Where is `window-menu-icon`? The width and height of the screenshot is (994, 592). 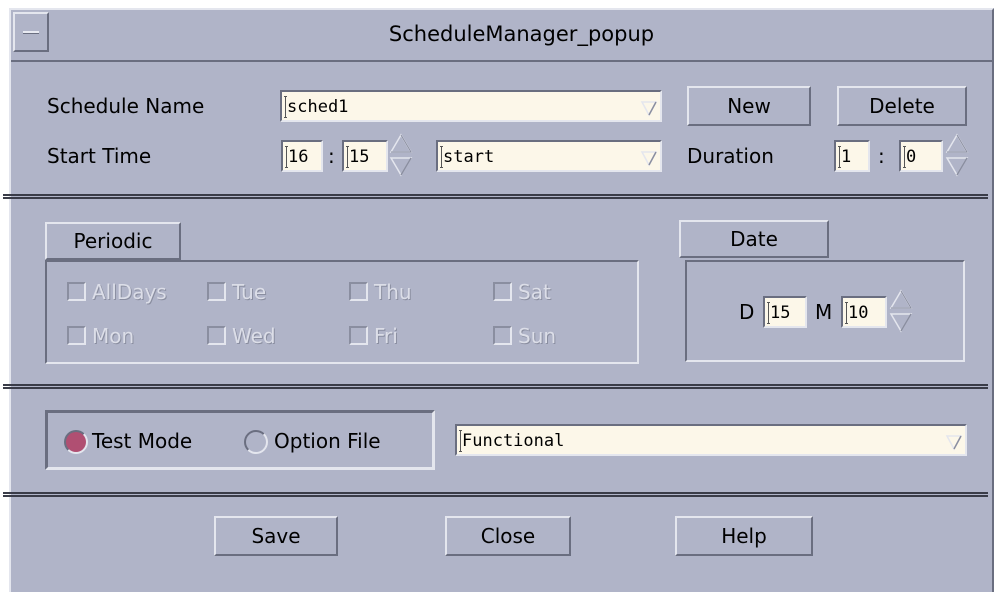 window-menu-icon is located at coordinates (31, 32).